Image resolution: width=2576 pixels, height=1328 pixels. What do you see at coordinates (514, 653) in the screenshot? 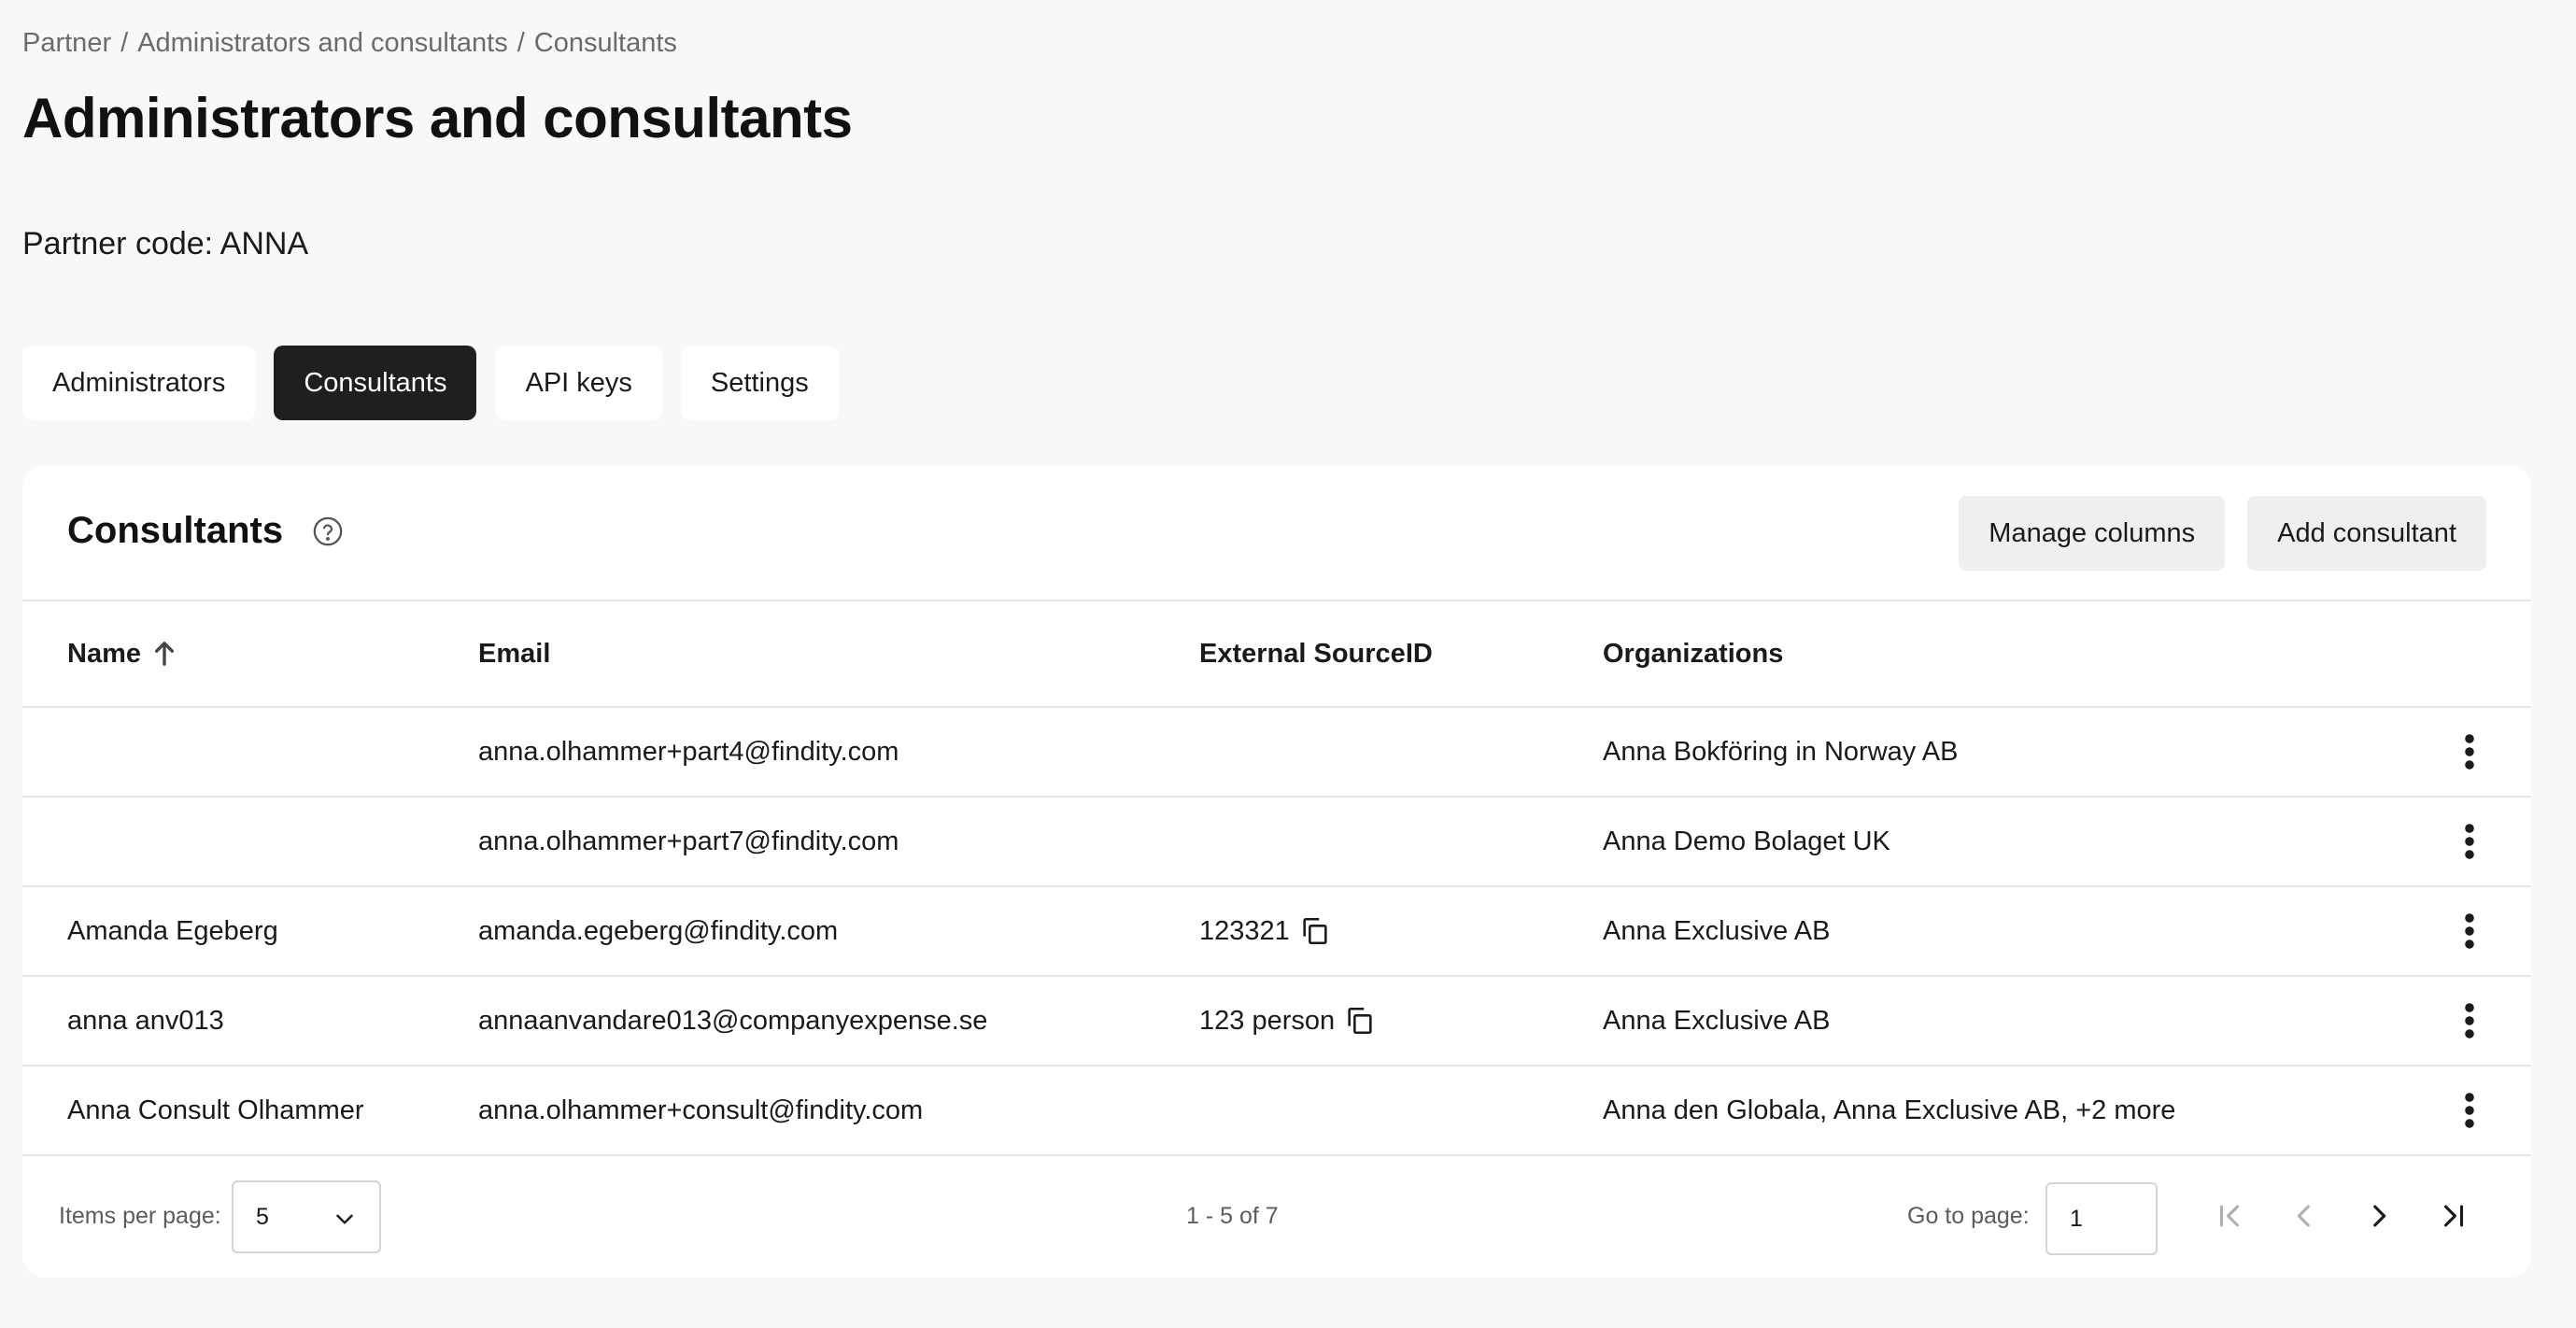
I see `column-header-email: Email` at bounding box center [514, 653].